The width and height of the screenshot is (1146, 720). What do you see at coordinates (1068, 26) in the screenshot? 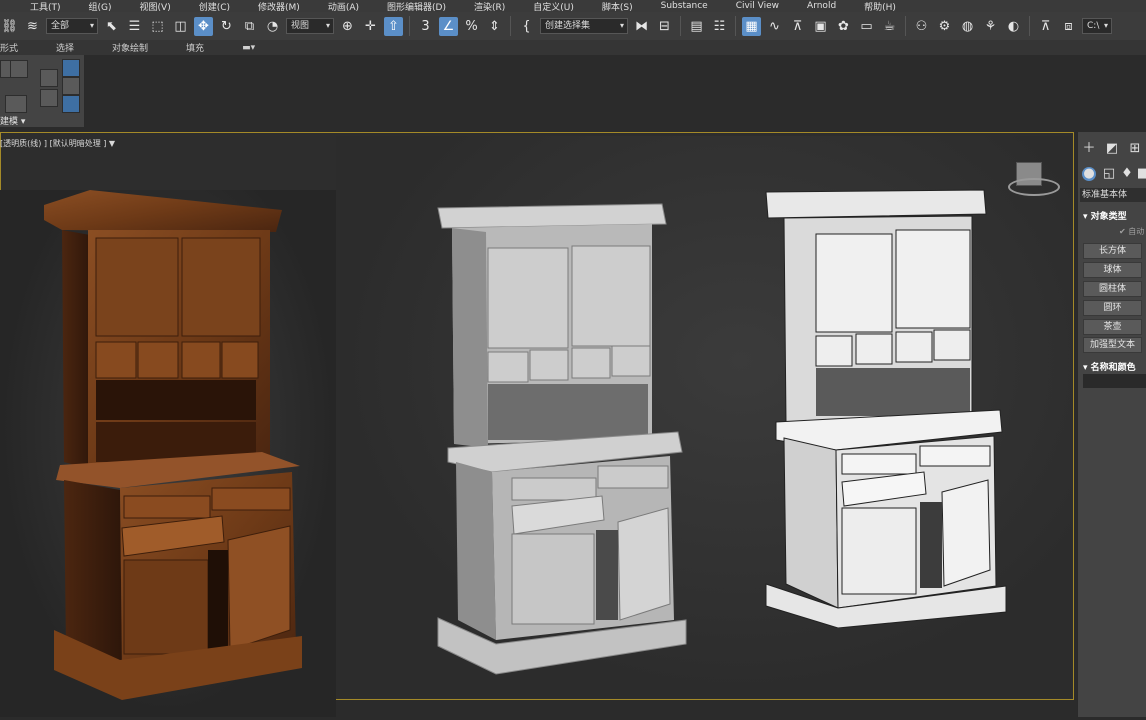
I see `workspace-icon: ⧈` at bounding box center [1068, 26].